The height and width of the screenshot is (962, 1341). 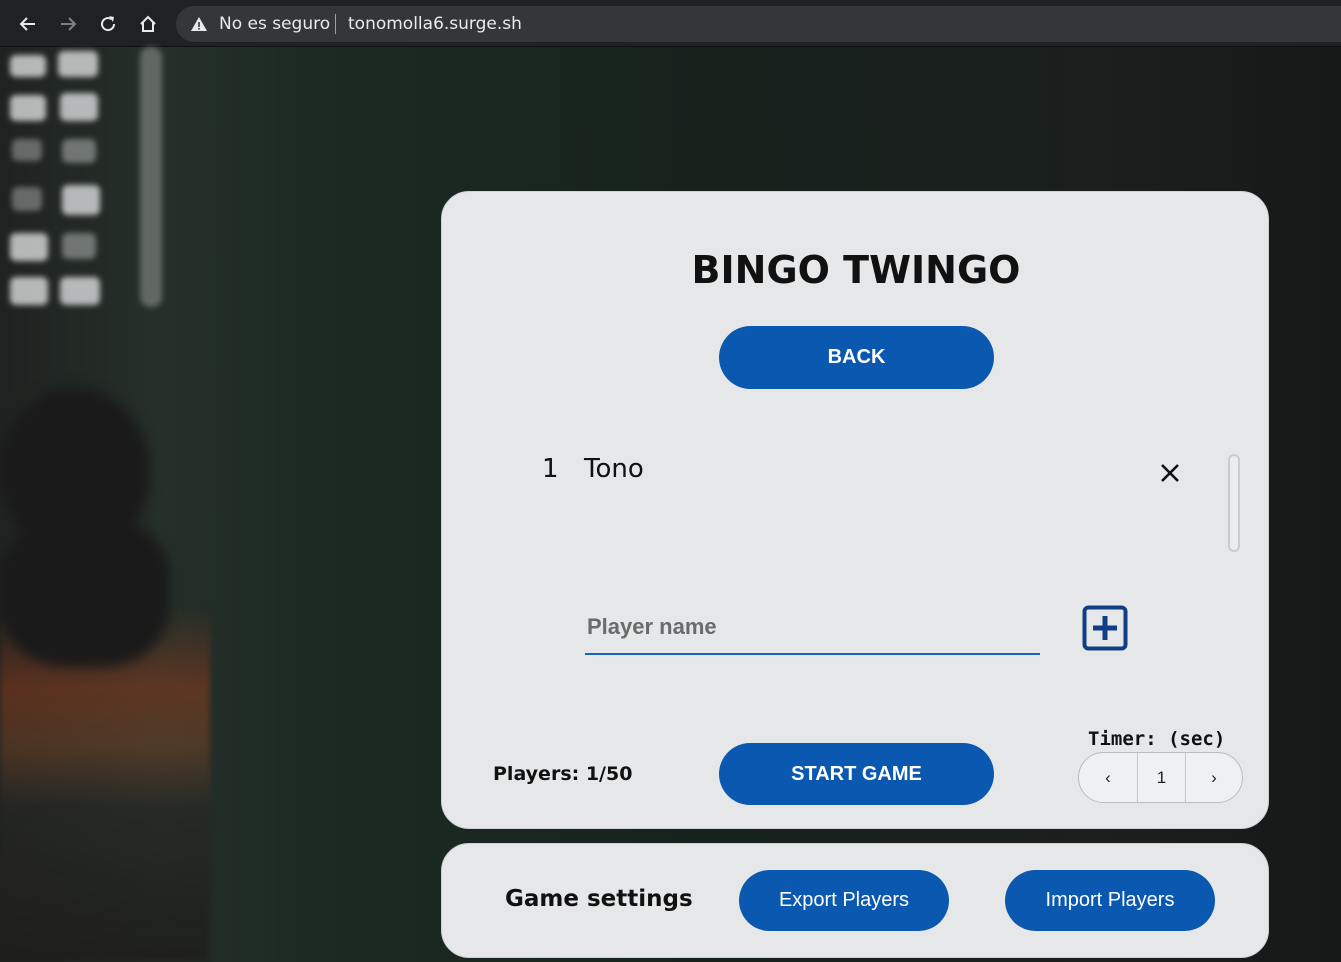 What do you see at coordinates (856, 270) in the screenshot?
I see `page-title: BINGO TWINGO` at bounding box center [856, 270].